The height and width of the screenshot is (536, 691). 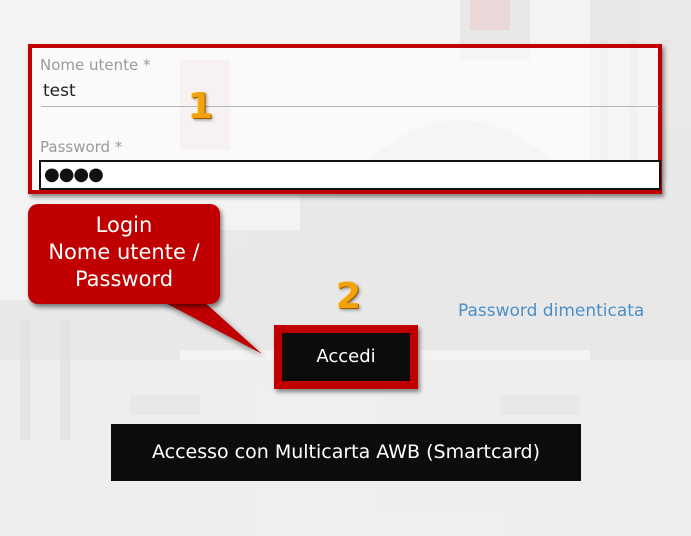 I want to click on username-label: Nome utente *, so click(x=95, y=65).